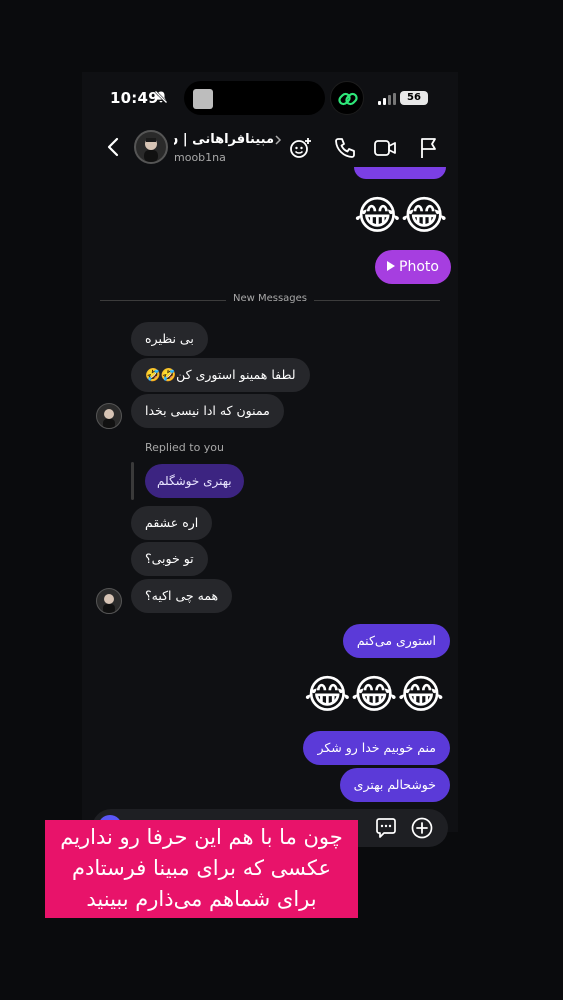 The height and width of the screenshot is (1000, 563). Describe the element at coordinates (278, 140) in the screenshot. I see `chevron-right-icon` at that location.